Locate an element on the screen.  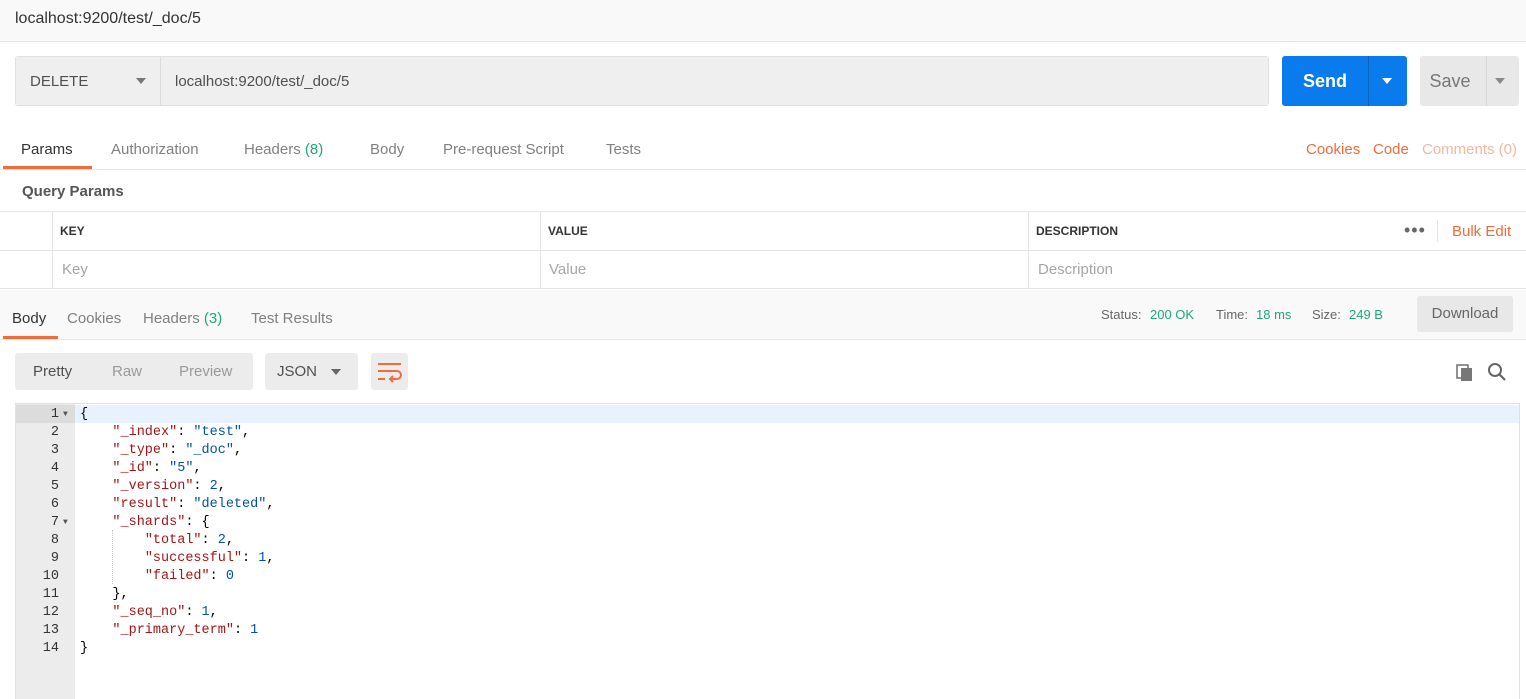
json-punctuation: { is located at coordinates (84, 414).